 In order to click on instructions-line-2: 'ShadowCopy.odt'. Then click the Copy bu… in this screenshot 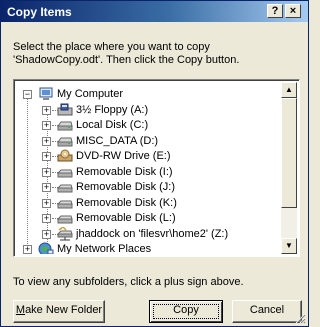, I will do `click(126, 60)`.